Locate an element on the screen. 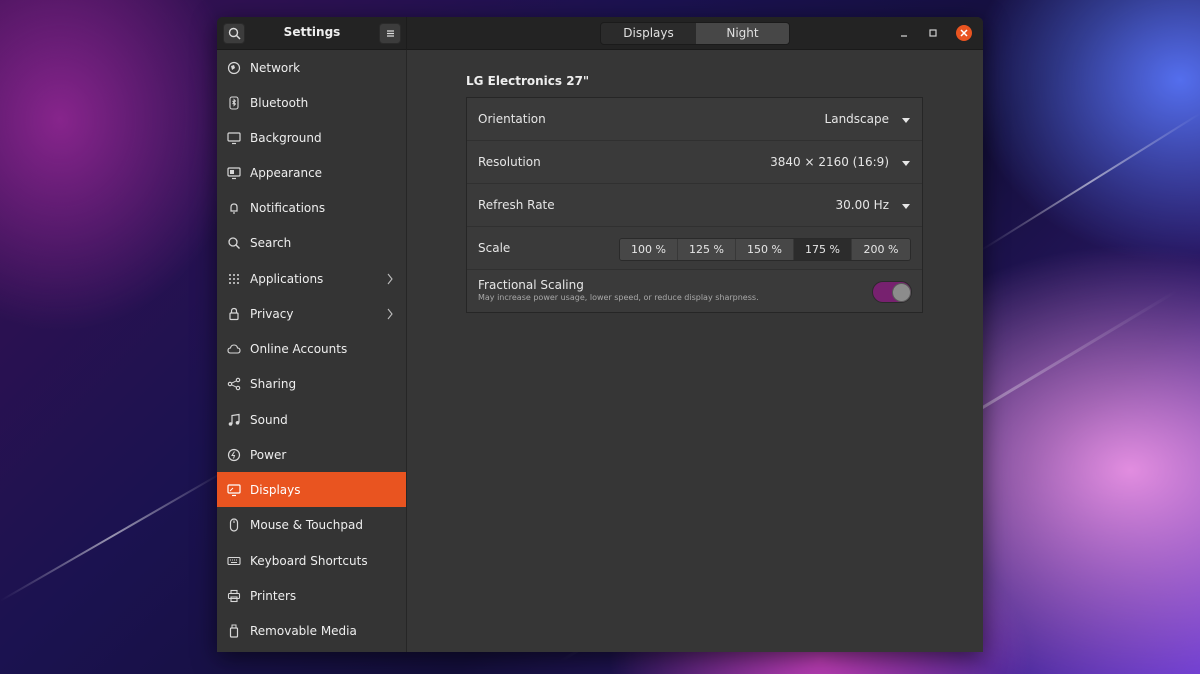 Image resolution: width=1200 pixels, height=674 pixels. close-button is located at coordinates (964, 33).